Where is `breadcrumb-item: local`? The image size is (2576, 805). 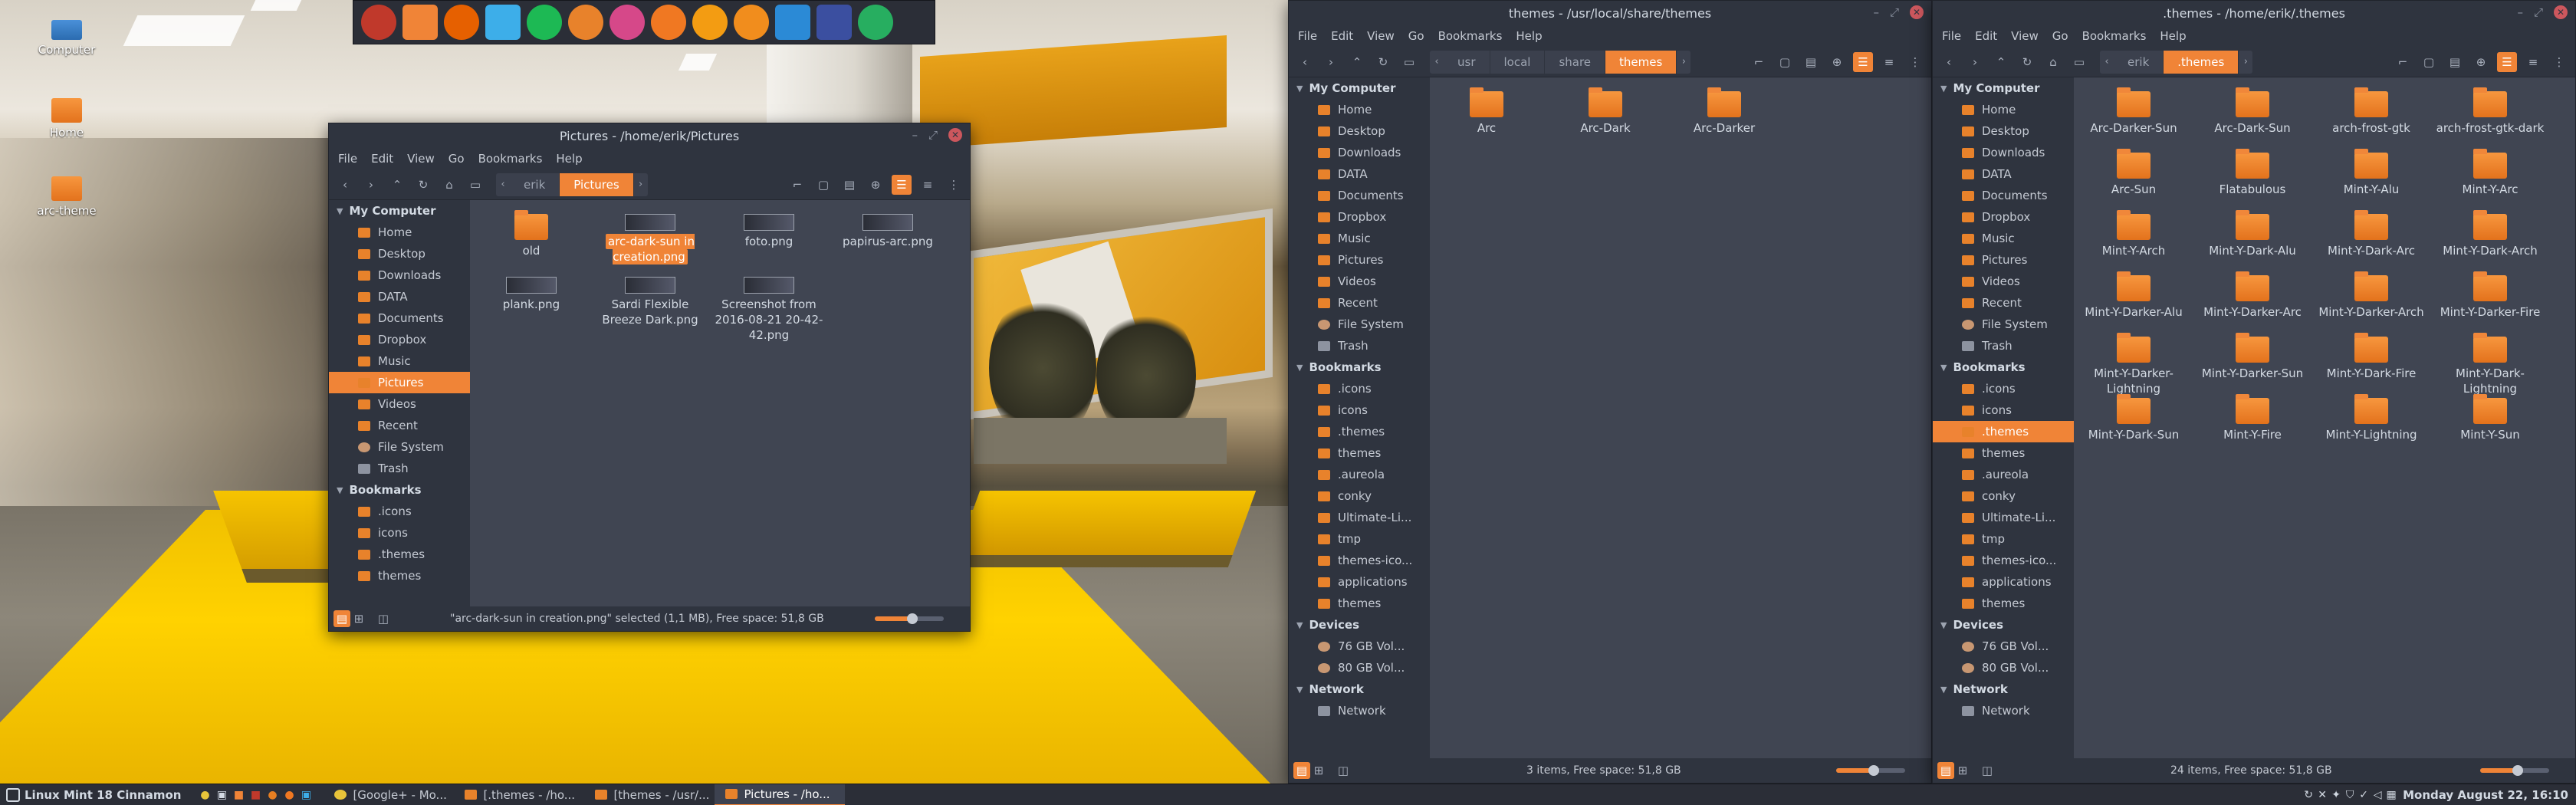 breadcrumb-item: local is located at coordinates (1518, 62).